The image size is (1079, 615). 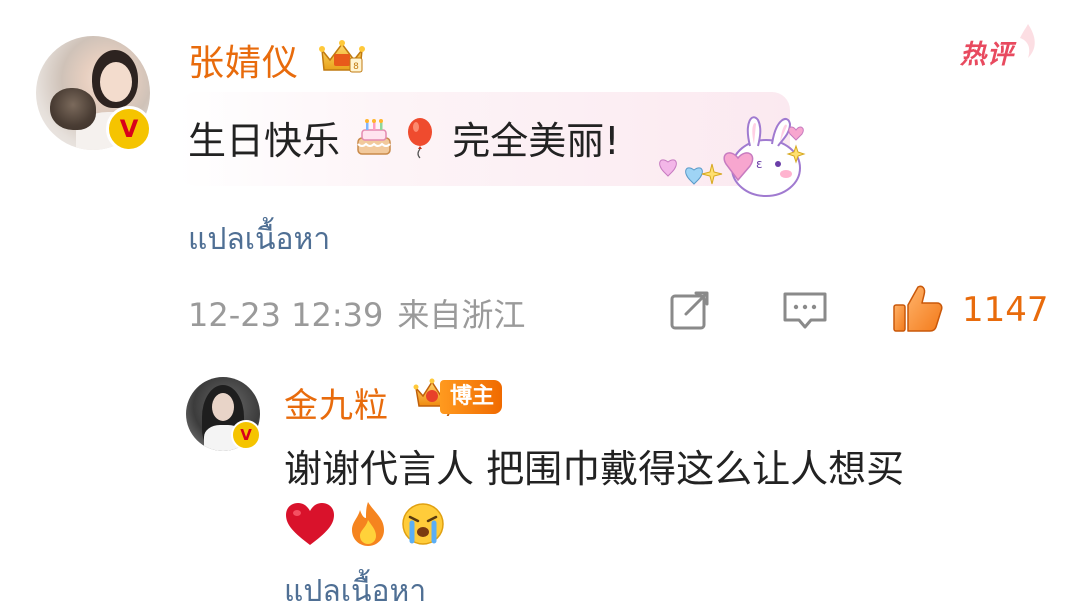 What do you see at coordinates (310, 524) in the screenshot?
I see `red-heart-icon` at bounding box center [310, 524].